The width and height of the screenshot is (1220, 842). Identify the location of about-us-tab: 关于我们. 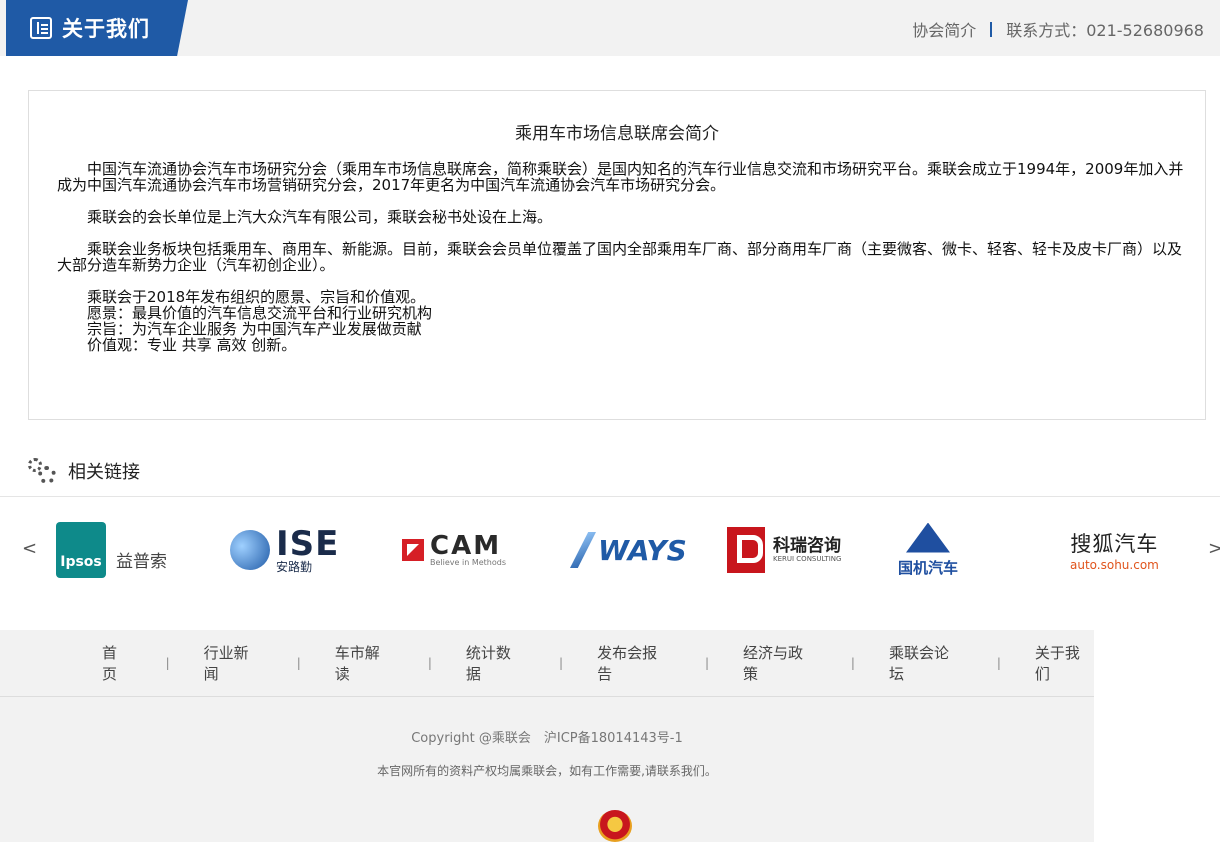
(97, 28).